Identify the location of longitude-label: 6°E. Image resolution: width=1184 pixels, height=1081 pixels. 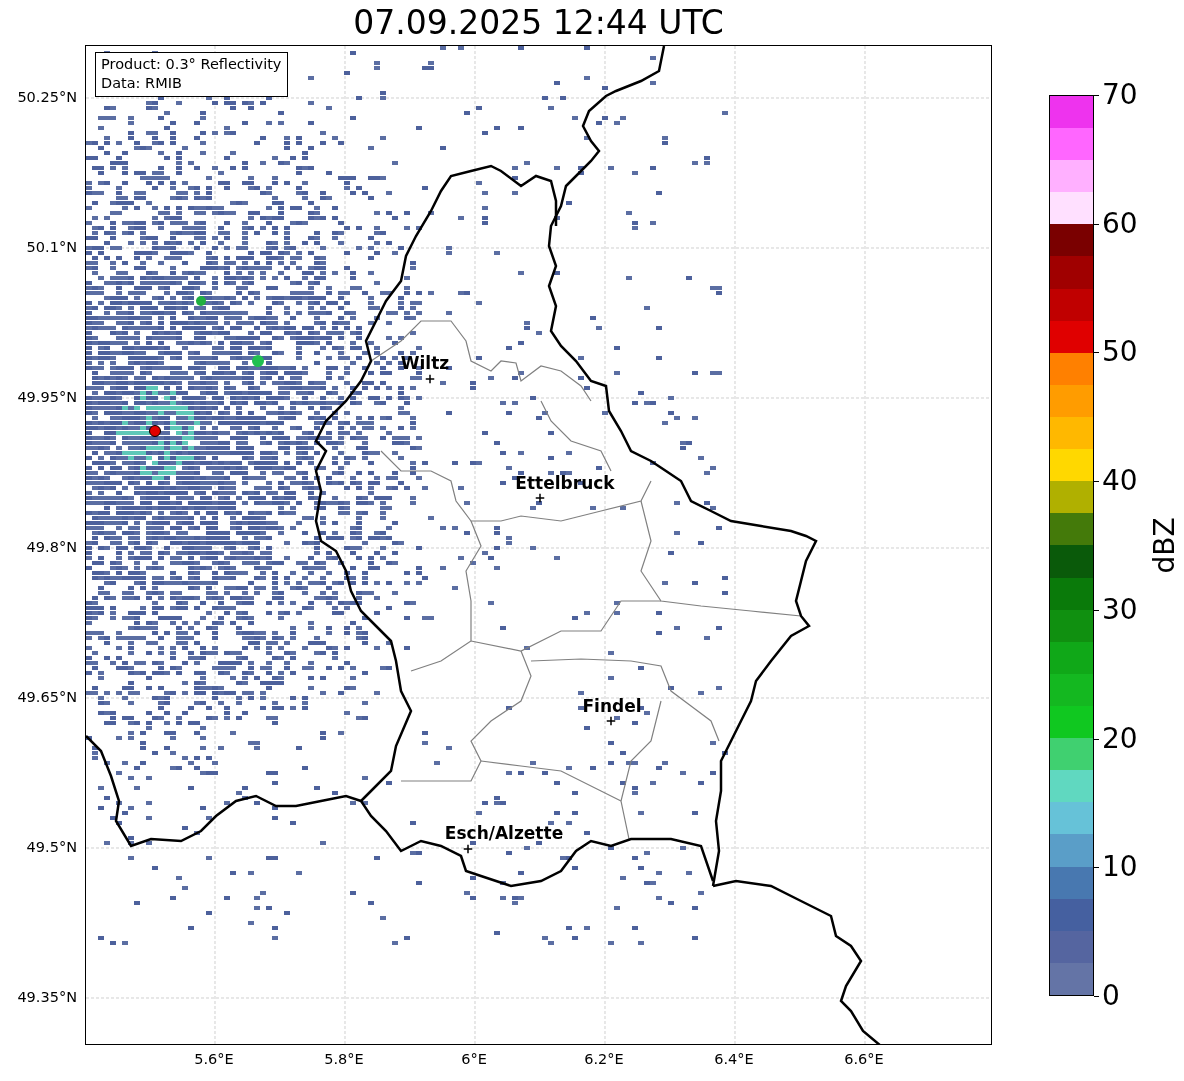
(474, 1059).